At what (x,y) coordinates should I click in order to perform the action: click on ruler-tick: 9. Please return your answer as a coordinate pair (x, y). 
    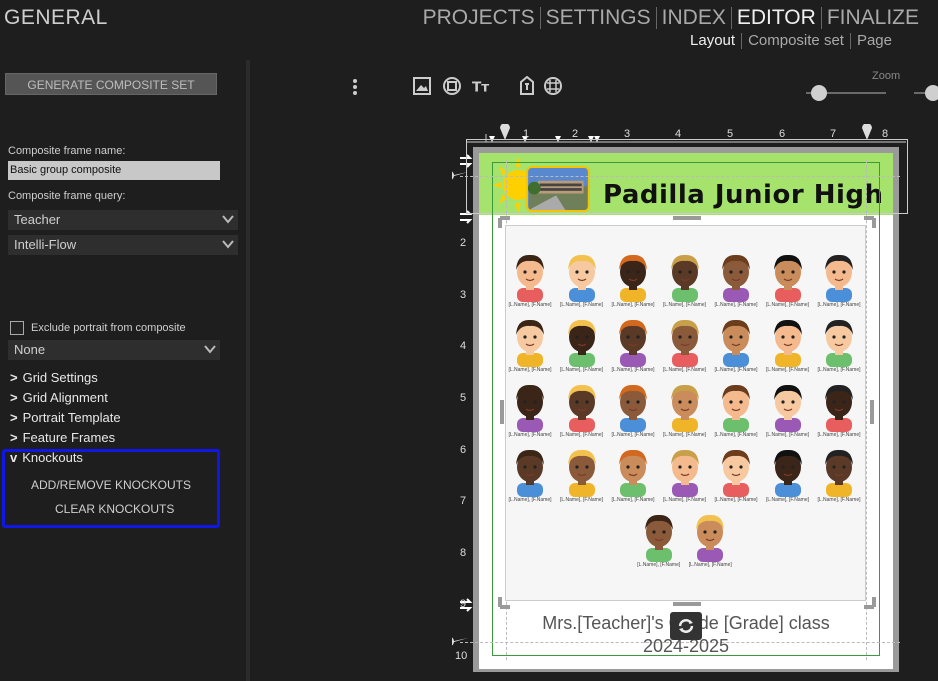
    Looking at the image, I should click on (463, 604).